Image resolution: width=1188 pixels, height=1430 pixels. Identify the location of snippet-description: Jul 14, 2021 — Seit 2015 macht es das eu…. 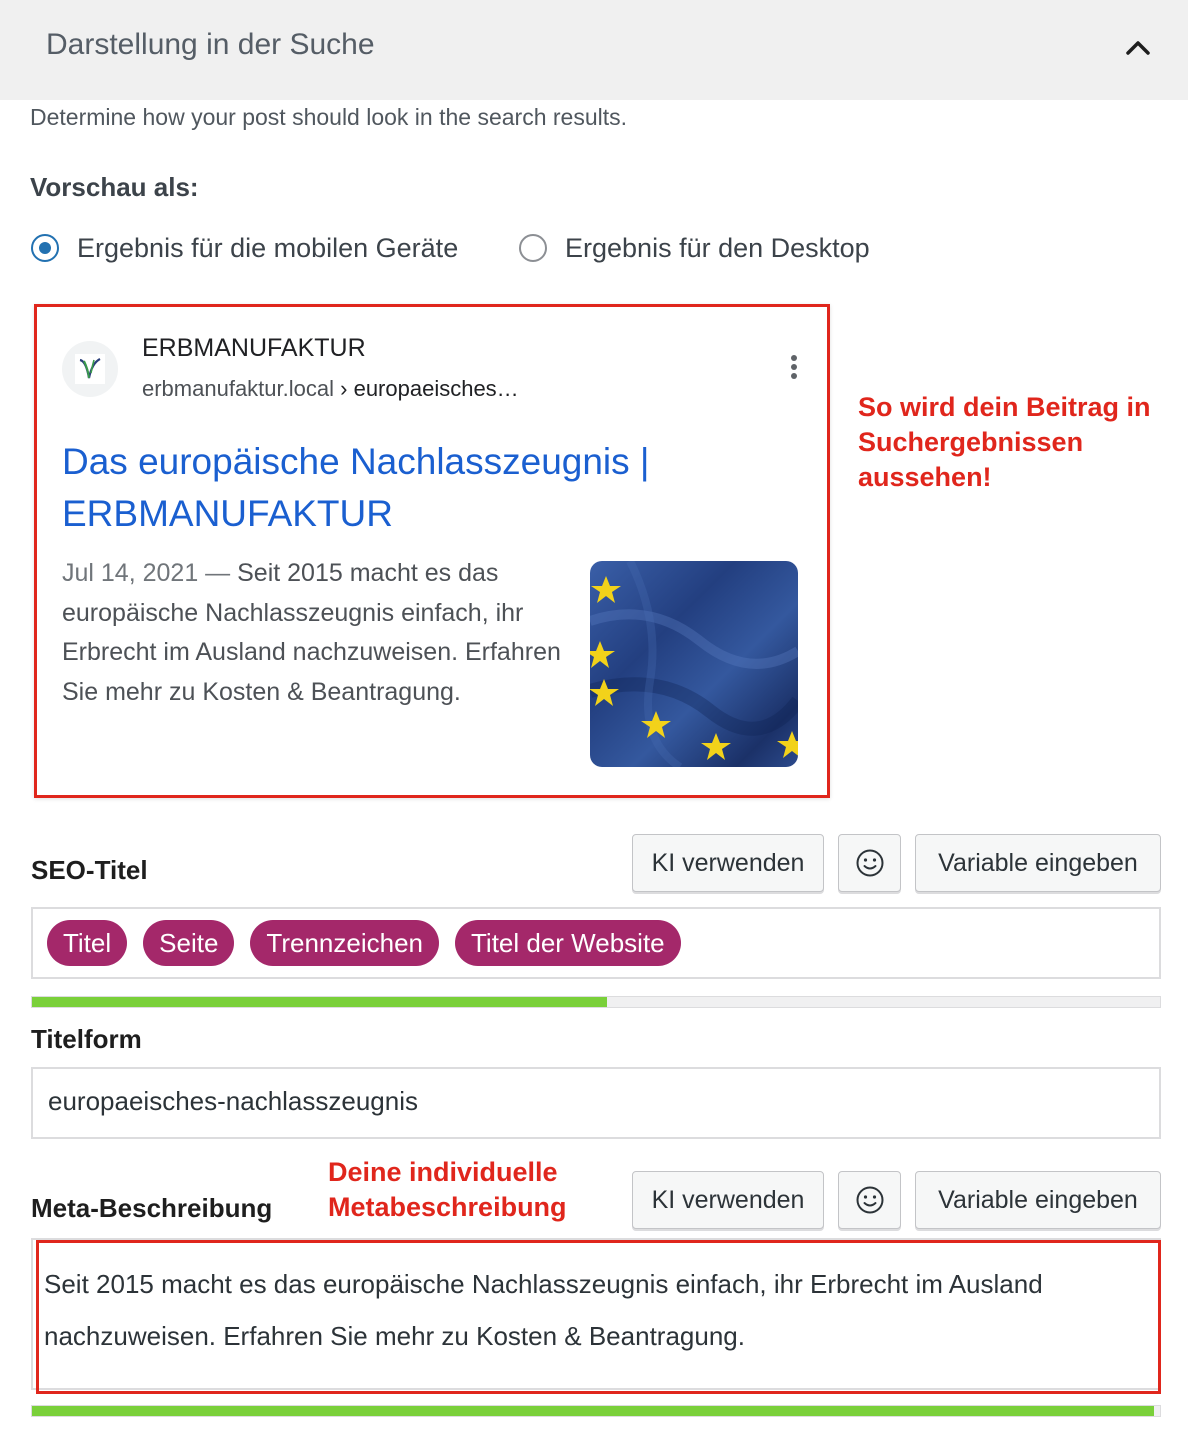
(312, 633).